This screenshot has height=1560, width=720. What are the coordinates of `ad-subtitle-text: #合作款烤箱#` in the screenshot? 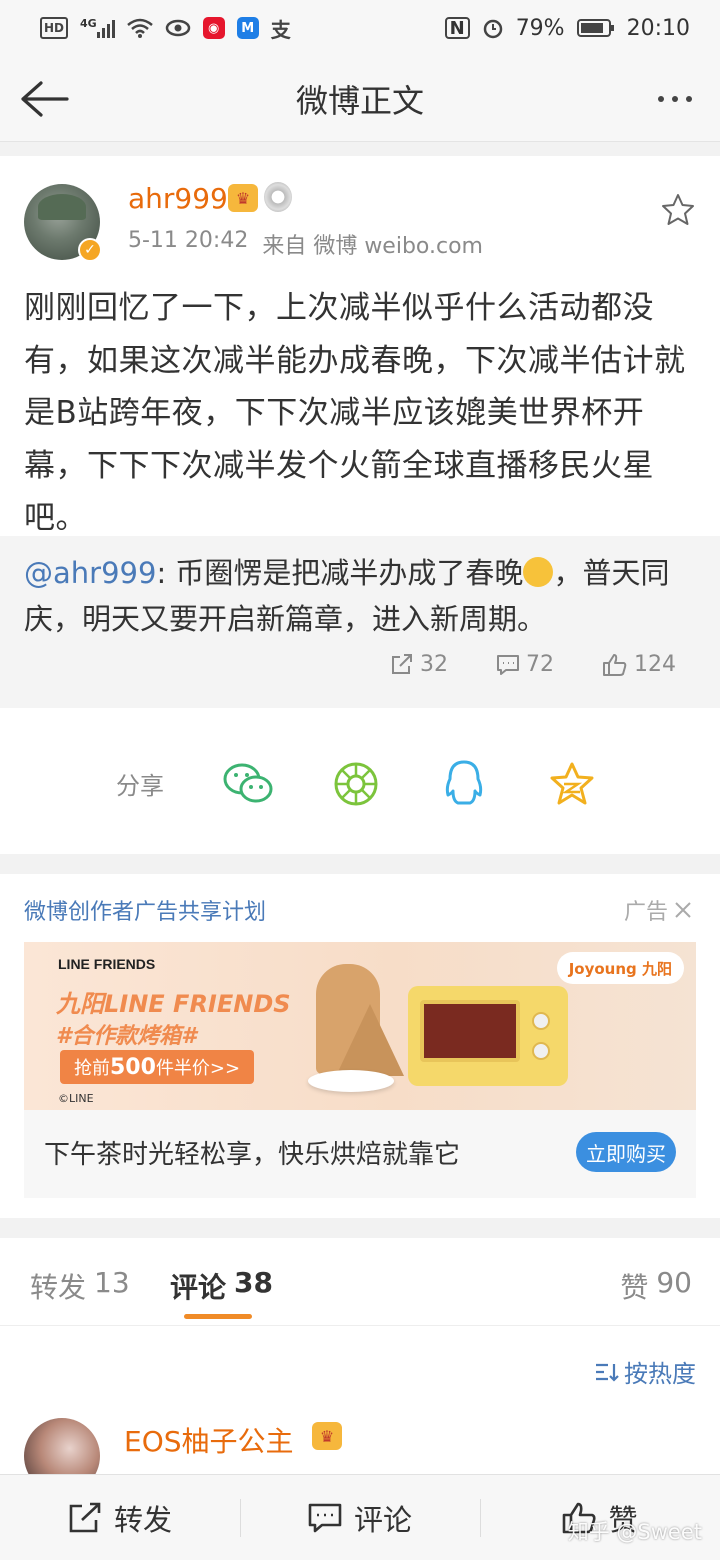 It's located at (126, 1036).